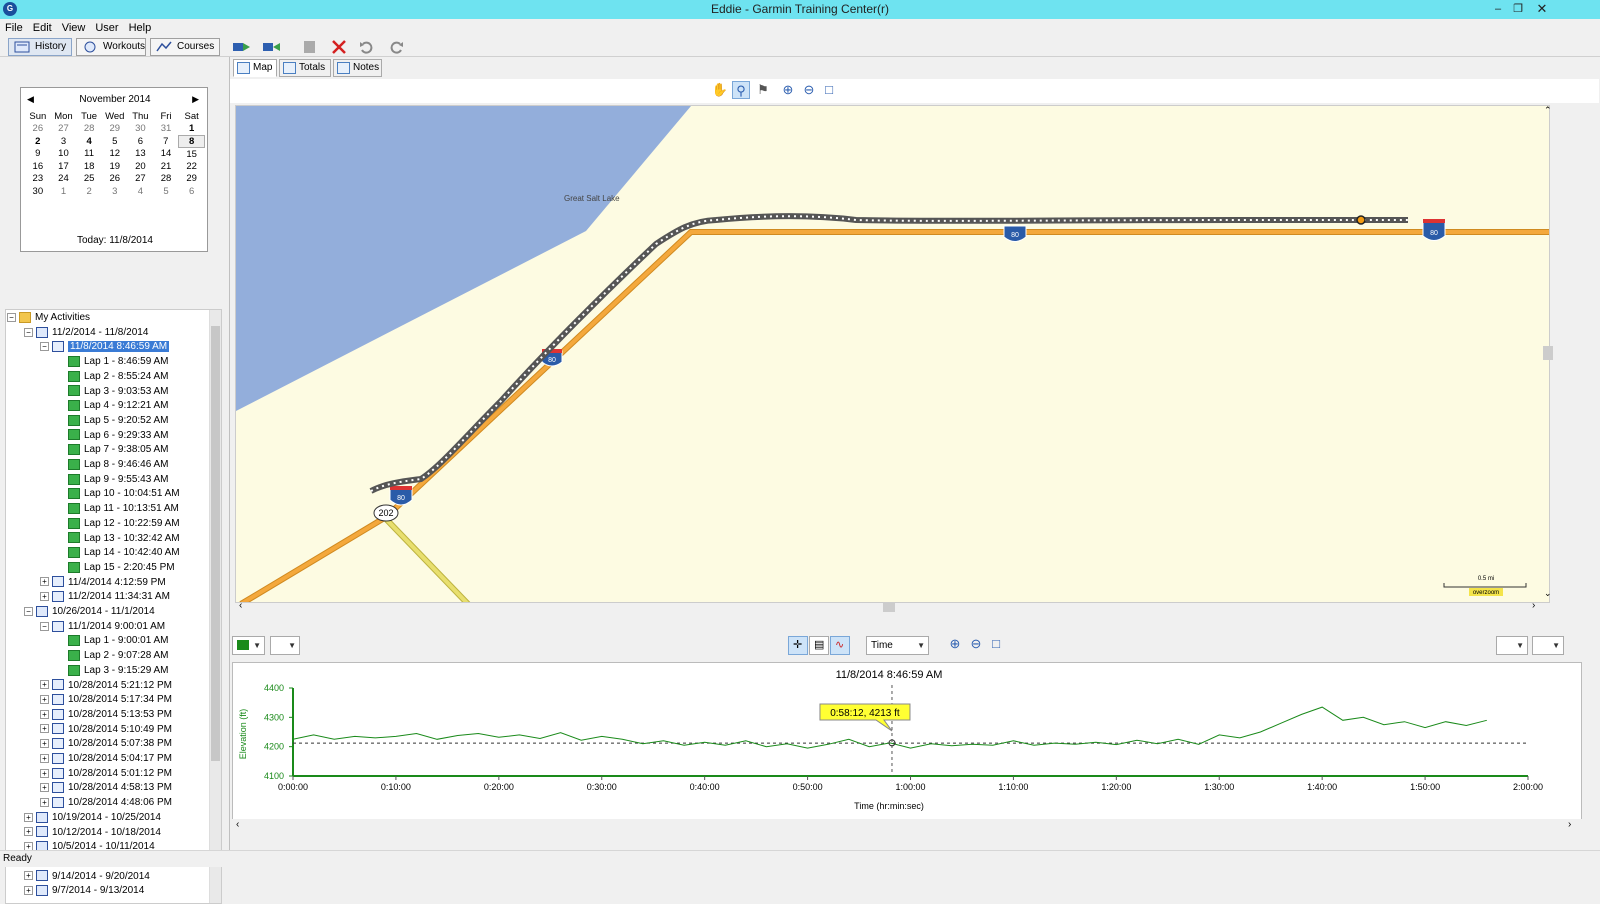  Describe the element at coordinates (89, 612) in the screenshot. I see `tree-week: − 10/26/2014 - 11/1/2014` at that location.